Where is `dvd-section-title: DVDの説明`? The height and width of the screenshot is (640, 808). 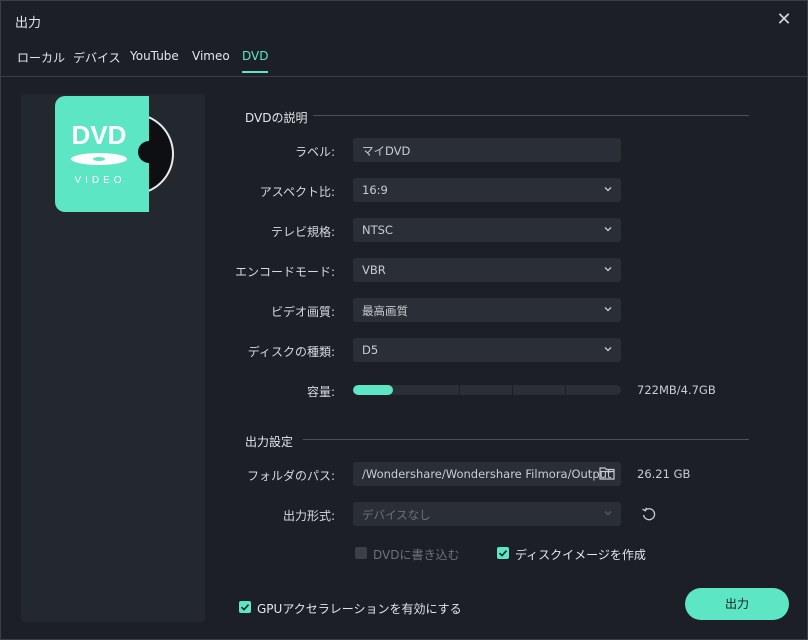 dvd-section-title: DVDの説明 is located at coordinates (276, 118).